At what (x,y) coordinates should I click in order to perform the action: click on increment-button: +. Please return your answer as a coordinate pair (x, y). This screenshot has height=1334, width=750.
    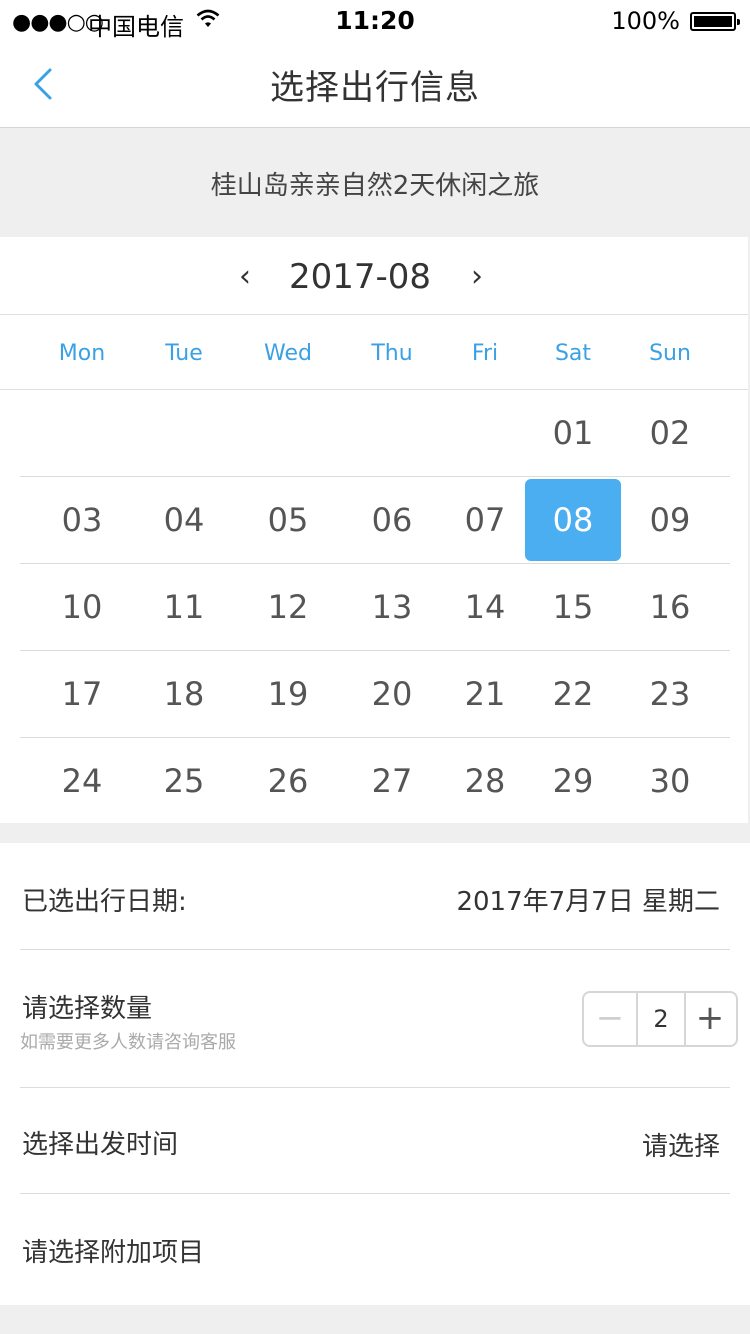
    Looking at the image, I should click on (710, 1019).